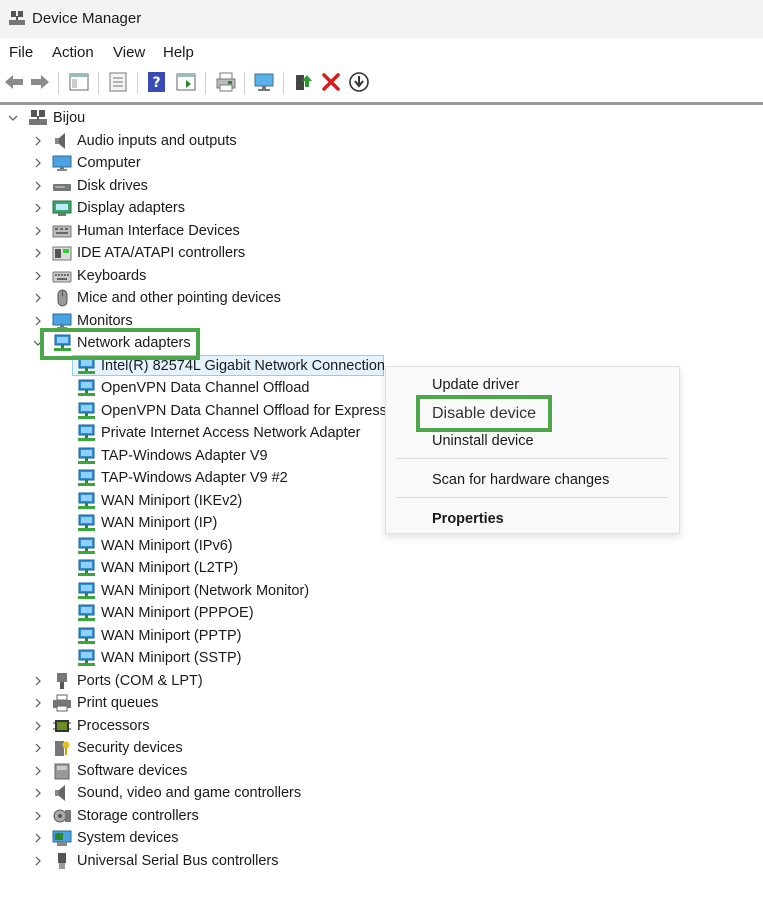  What do you see at coordinates (138, 815) in the screenshot?
I see `tree-item-label: Storage controllers` at bounding box center [138, 815].